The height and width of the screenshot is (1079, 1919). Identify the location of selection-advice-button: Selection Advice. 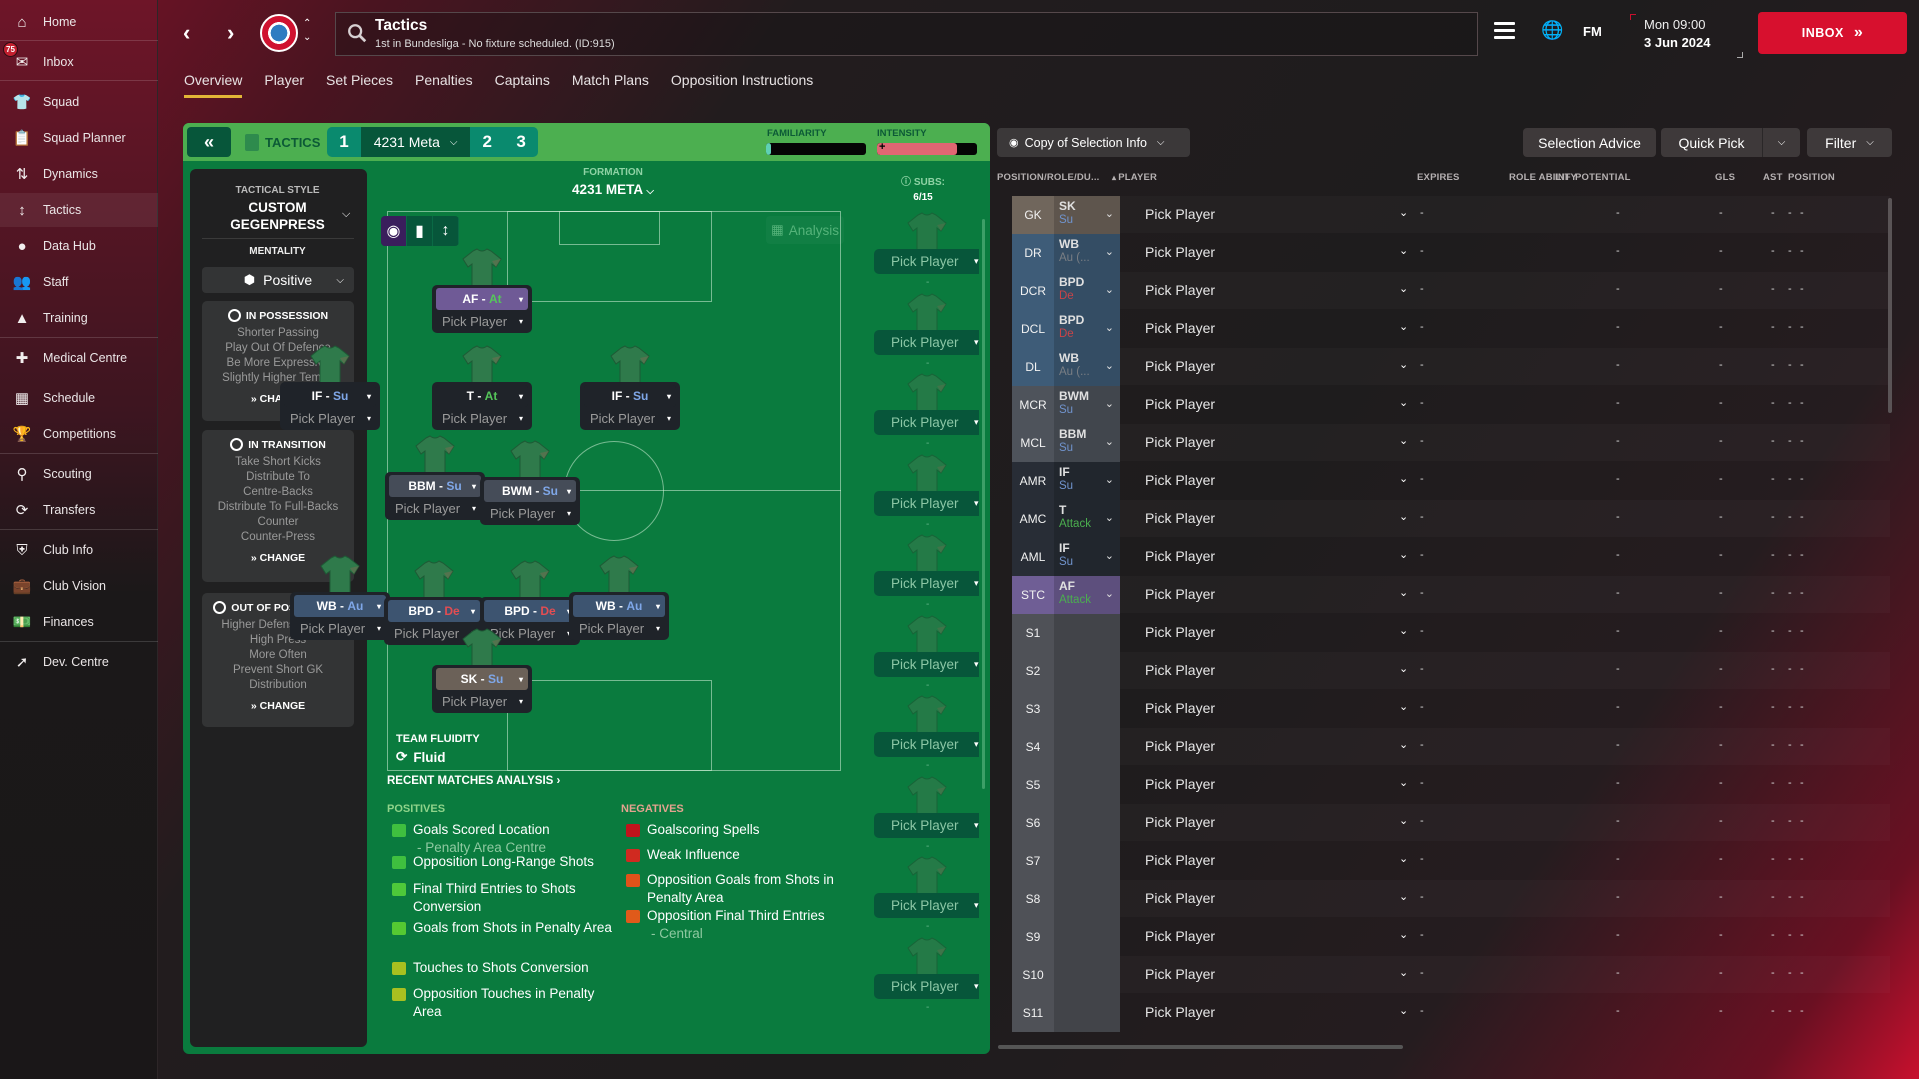
(1589, 142).